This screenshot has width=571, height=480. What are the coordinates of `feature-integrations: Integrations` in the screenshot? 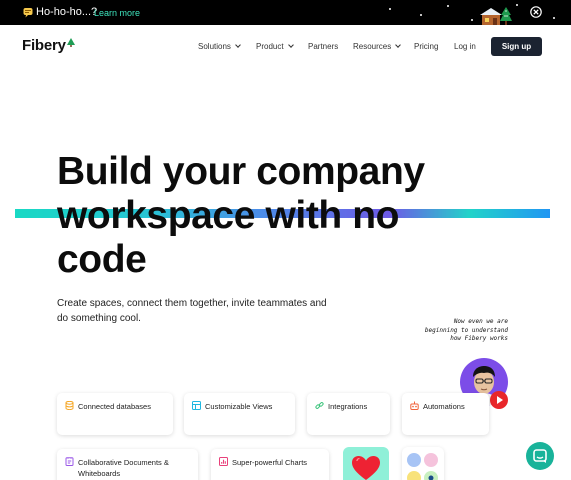 It's located at (348, 414).